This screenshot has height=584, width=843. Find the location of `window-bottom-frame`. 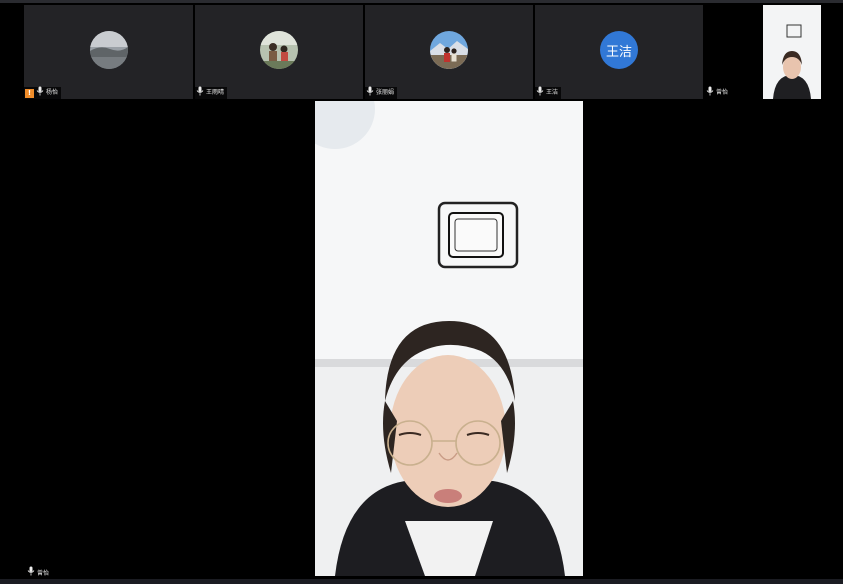

window-bottom-frame is located at coordinates (421, 581).